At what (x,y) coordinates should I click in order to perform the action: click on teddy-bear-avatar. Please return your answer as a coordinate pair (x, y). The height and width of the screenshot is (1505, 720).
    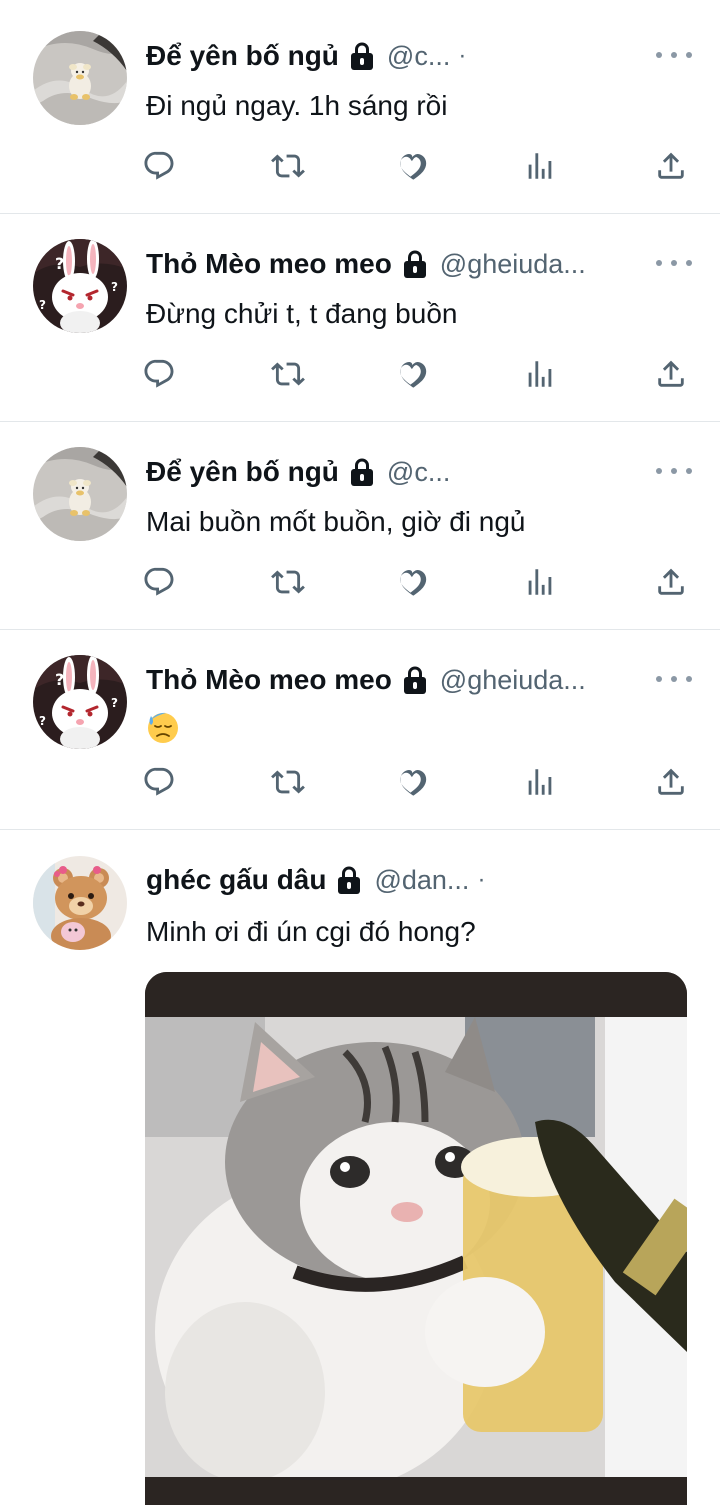
    Looking at the image, I should click on (80, 903).